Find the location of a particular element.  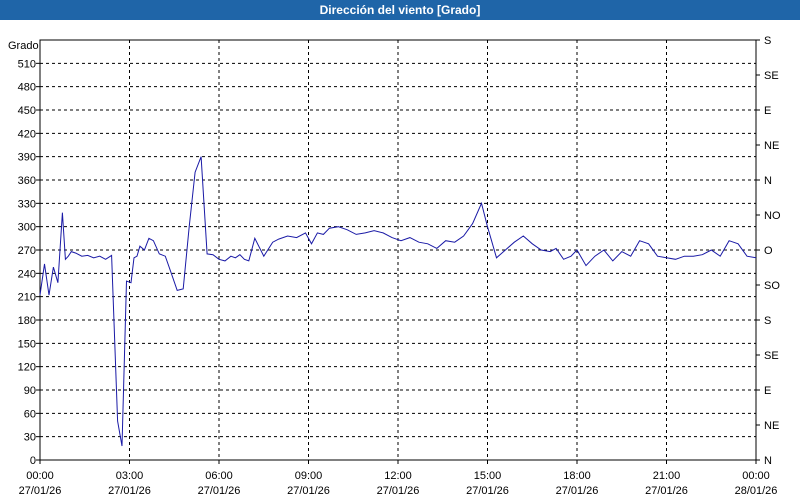

y-tick-label: 0 is located at coordinates (33, 461).